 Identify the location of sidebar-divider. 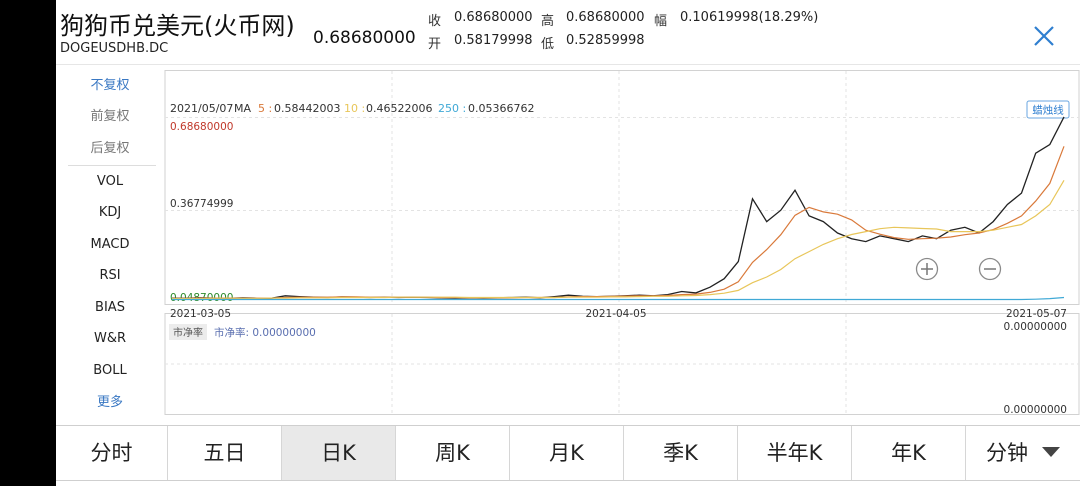
(112, 165).